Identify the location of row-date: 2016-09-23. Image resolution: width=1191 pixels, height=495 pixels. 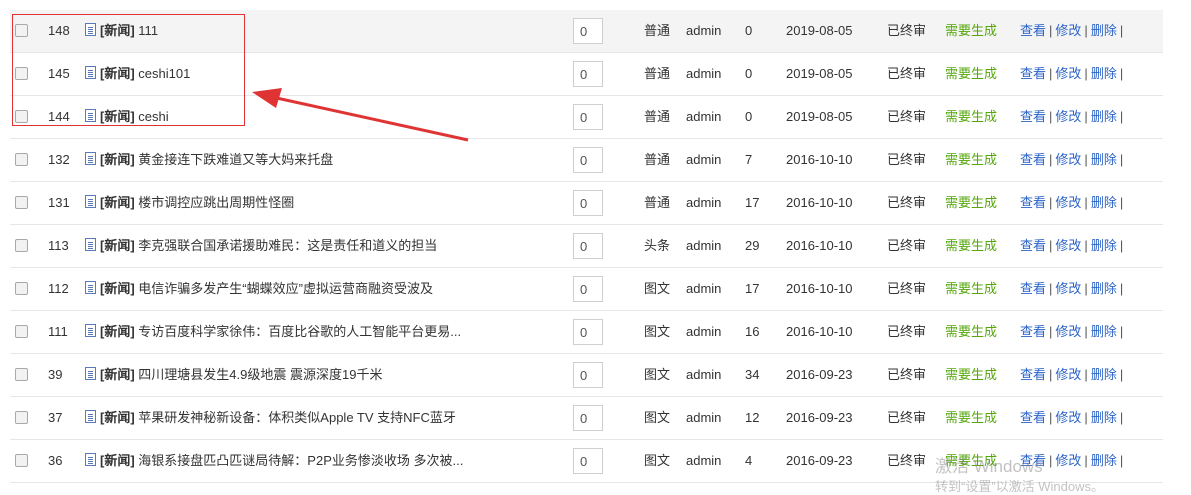
(819, 417).